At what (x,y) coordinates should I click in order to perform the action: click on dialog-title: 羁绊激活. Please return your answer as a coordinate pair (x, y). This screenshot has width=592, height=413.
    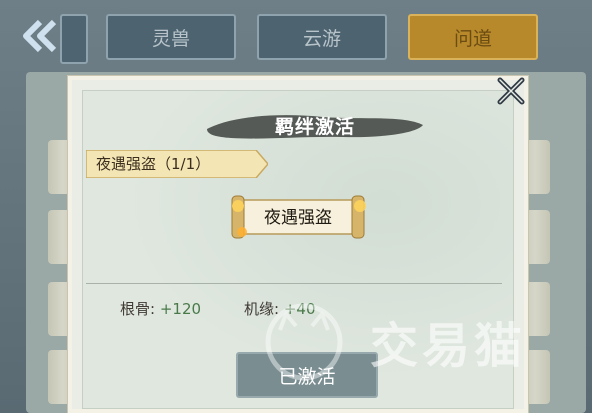
    Looking at the image, I should click on (314, 126).